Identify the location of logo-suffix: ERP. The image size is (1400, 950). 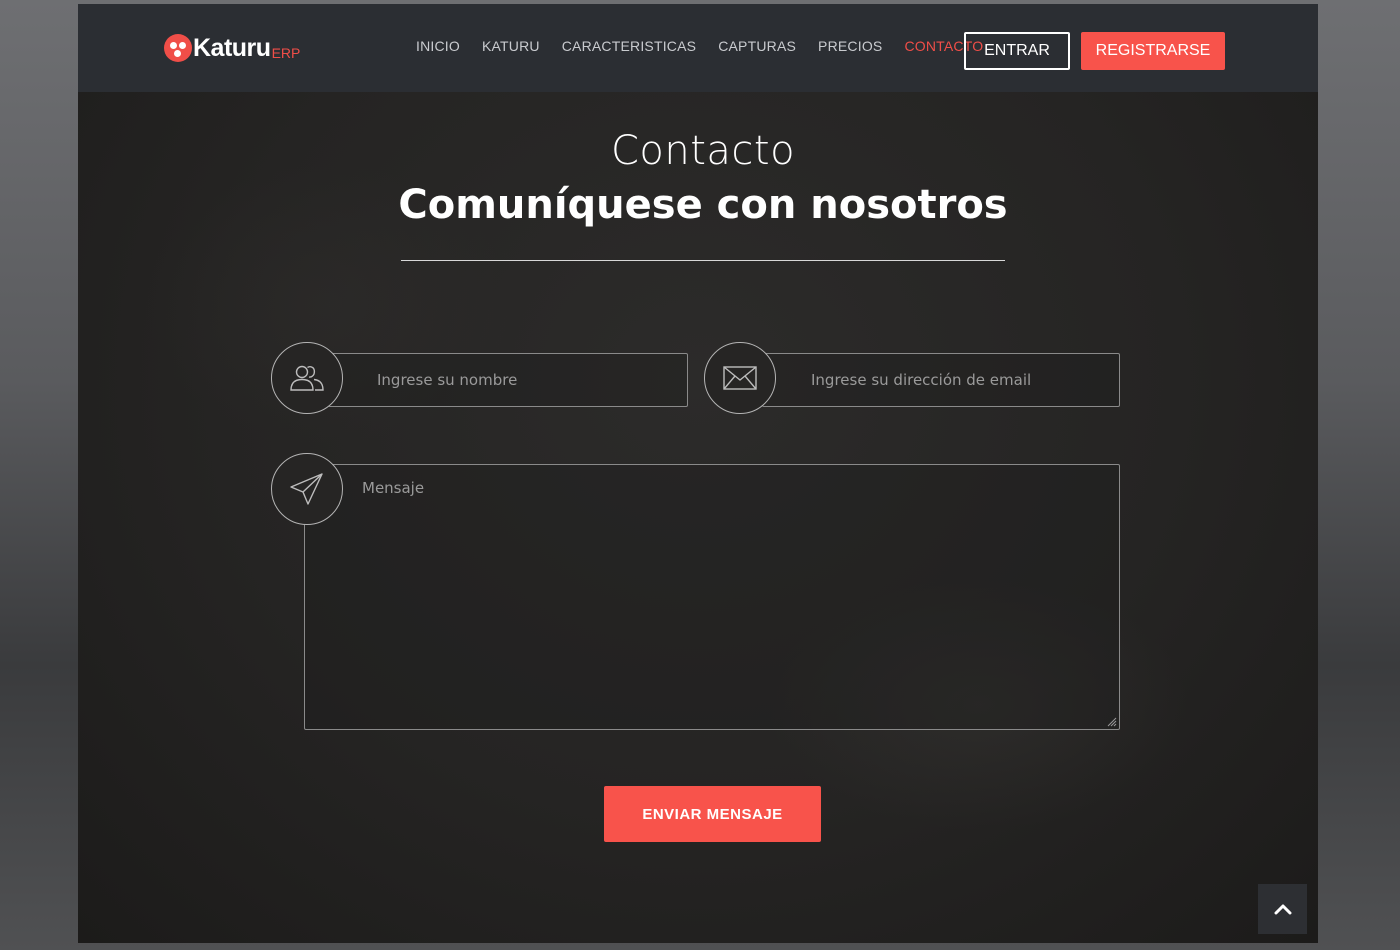
(286, 53).